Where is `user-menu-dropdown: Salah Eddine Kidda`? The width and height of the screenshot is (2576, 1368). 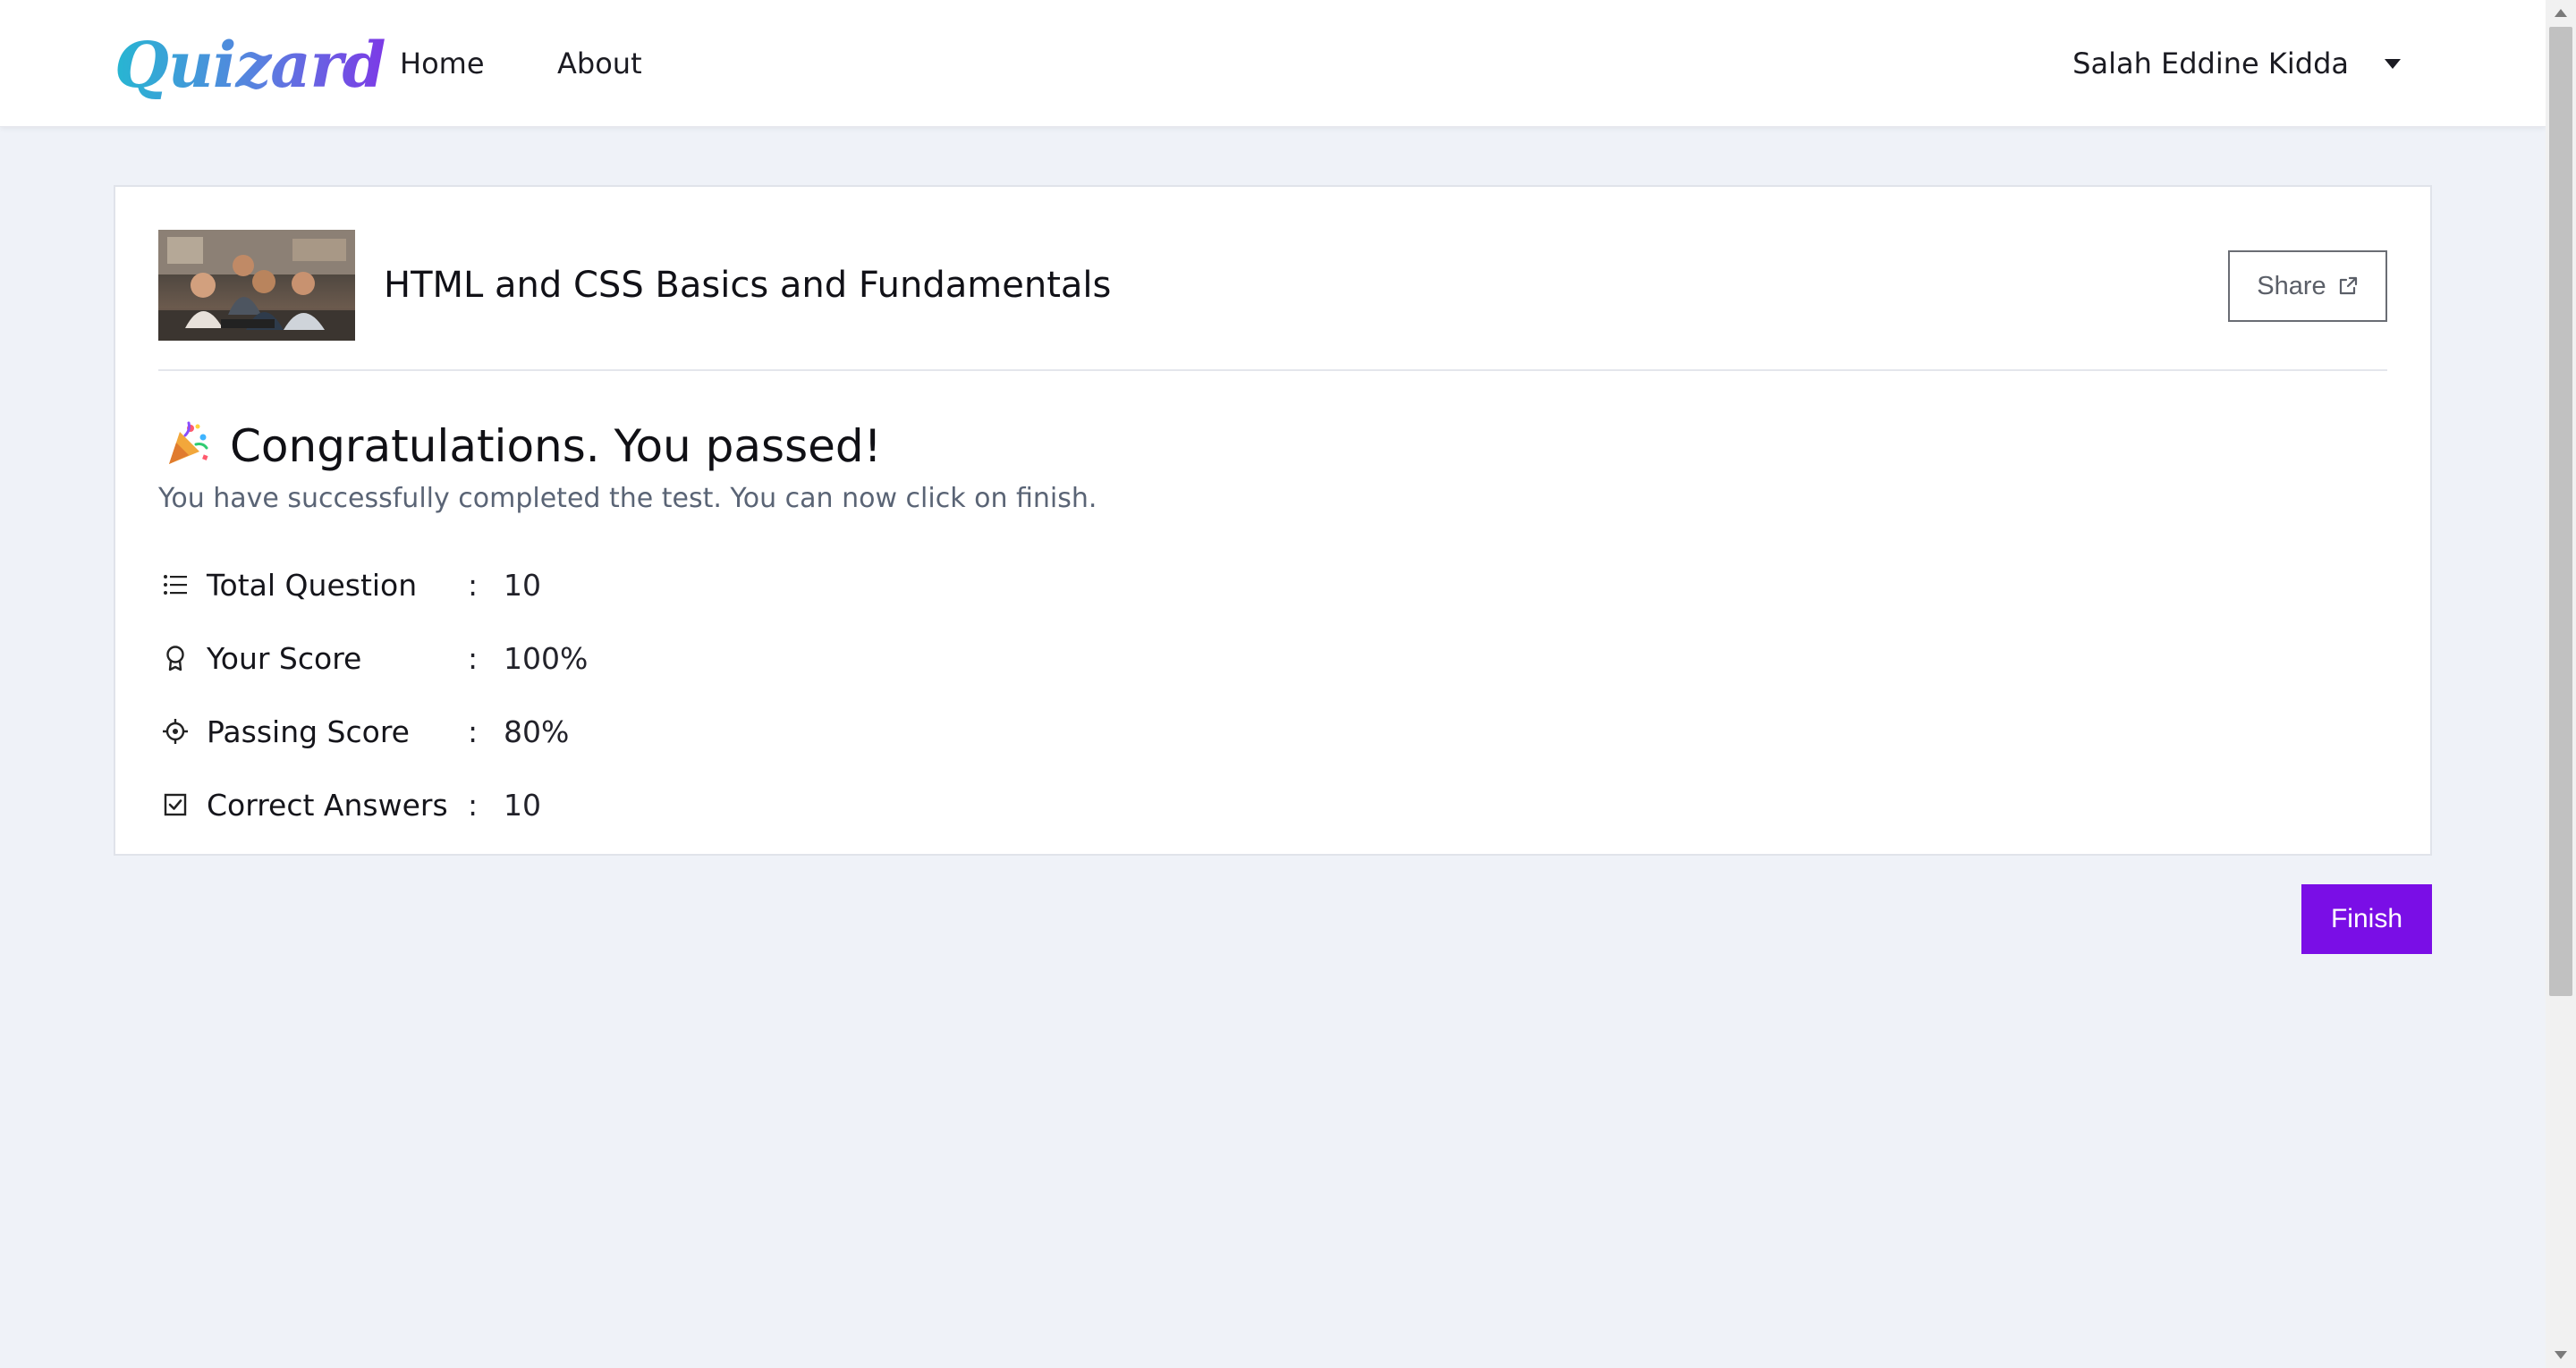 user-menu-dropdown: Salah Eddine Kidda is located at coordinates (2236, 63).